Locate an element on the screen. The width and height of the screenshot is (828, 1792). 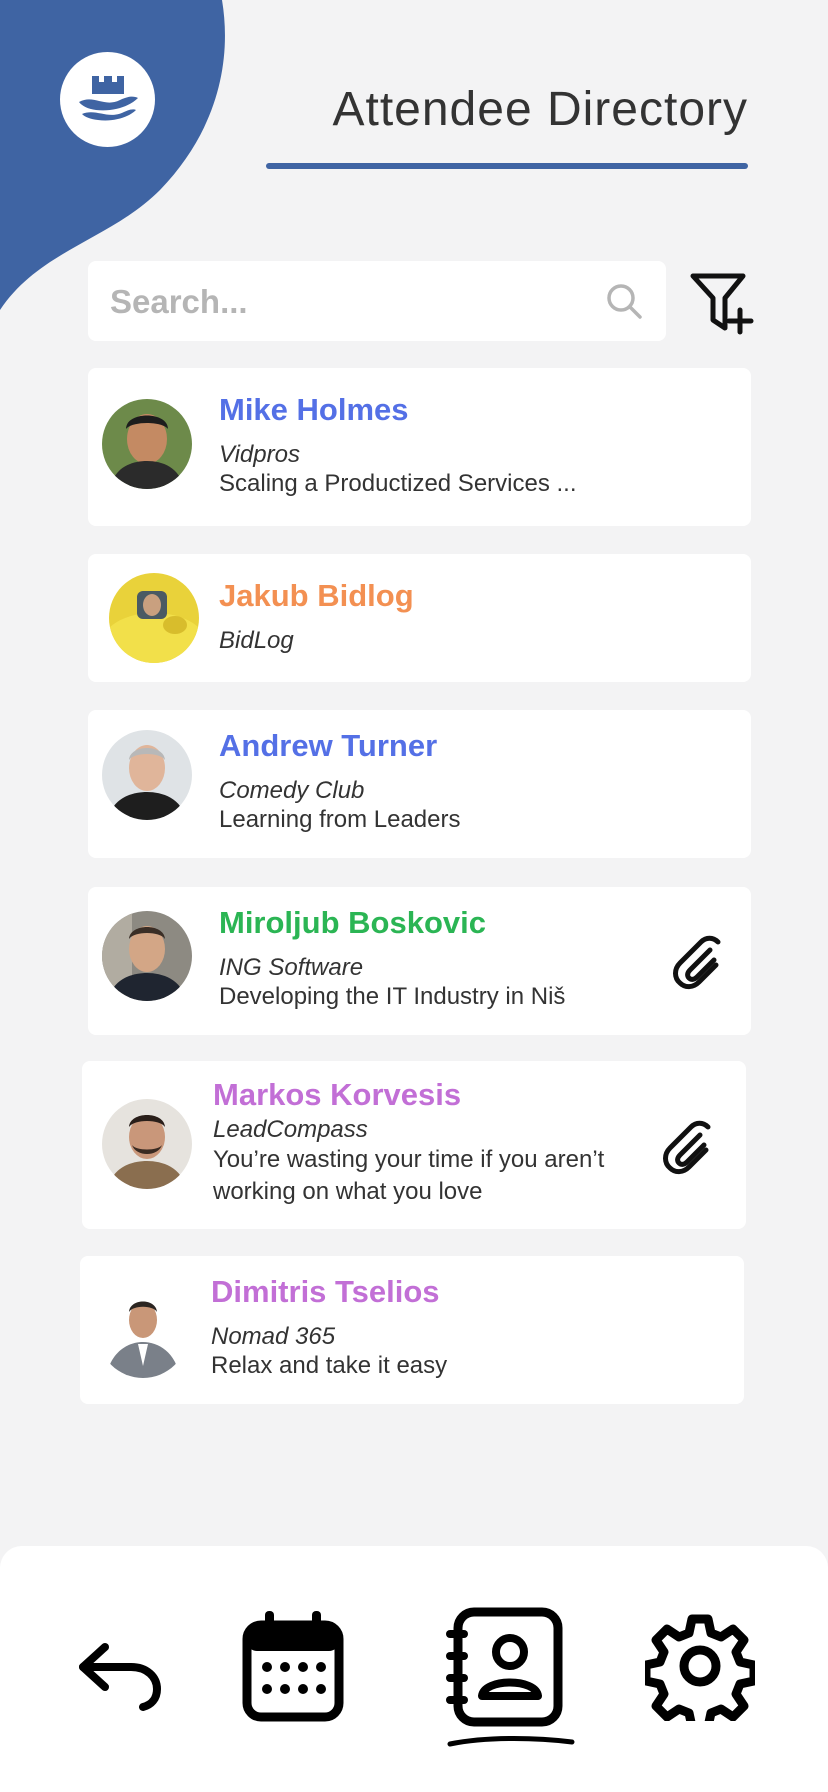
attendee-name: Jakub Bidlog is located at coordinates (316, 595).